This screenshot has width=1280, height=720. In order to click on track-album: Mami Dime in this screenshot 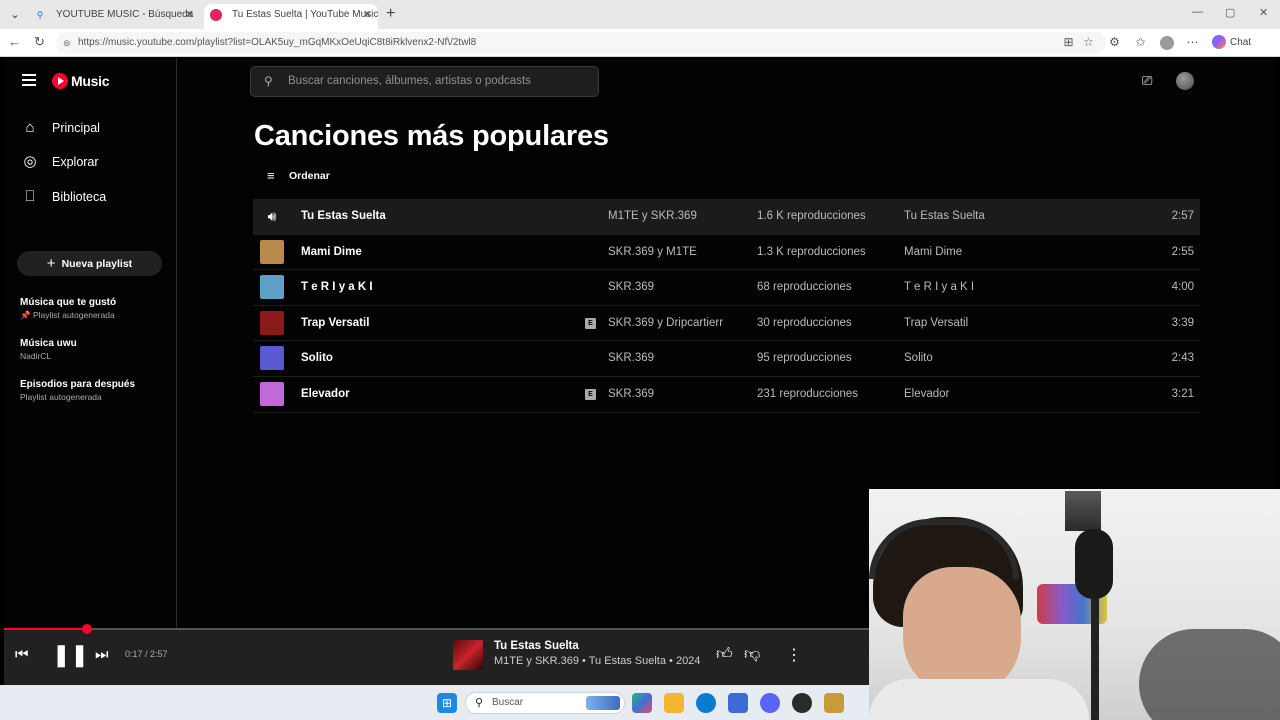, I will do `click(933, 252)`.